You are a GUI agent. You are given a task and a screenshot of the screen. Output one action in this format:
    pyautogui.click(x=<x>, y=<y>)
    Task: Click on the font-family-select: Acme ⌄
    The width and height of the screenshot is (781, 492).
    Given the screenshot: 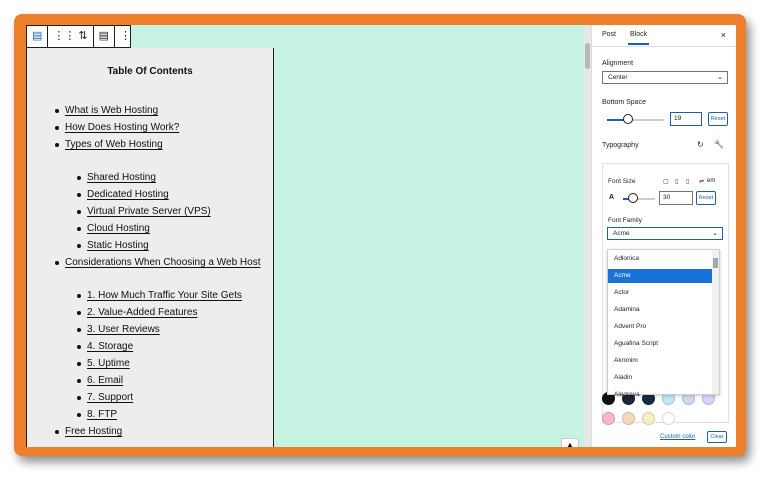 What is the action you would take?
    pyautogui.click(x=665, y=233)
    